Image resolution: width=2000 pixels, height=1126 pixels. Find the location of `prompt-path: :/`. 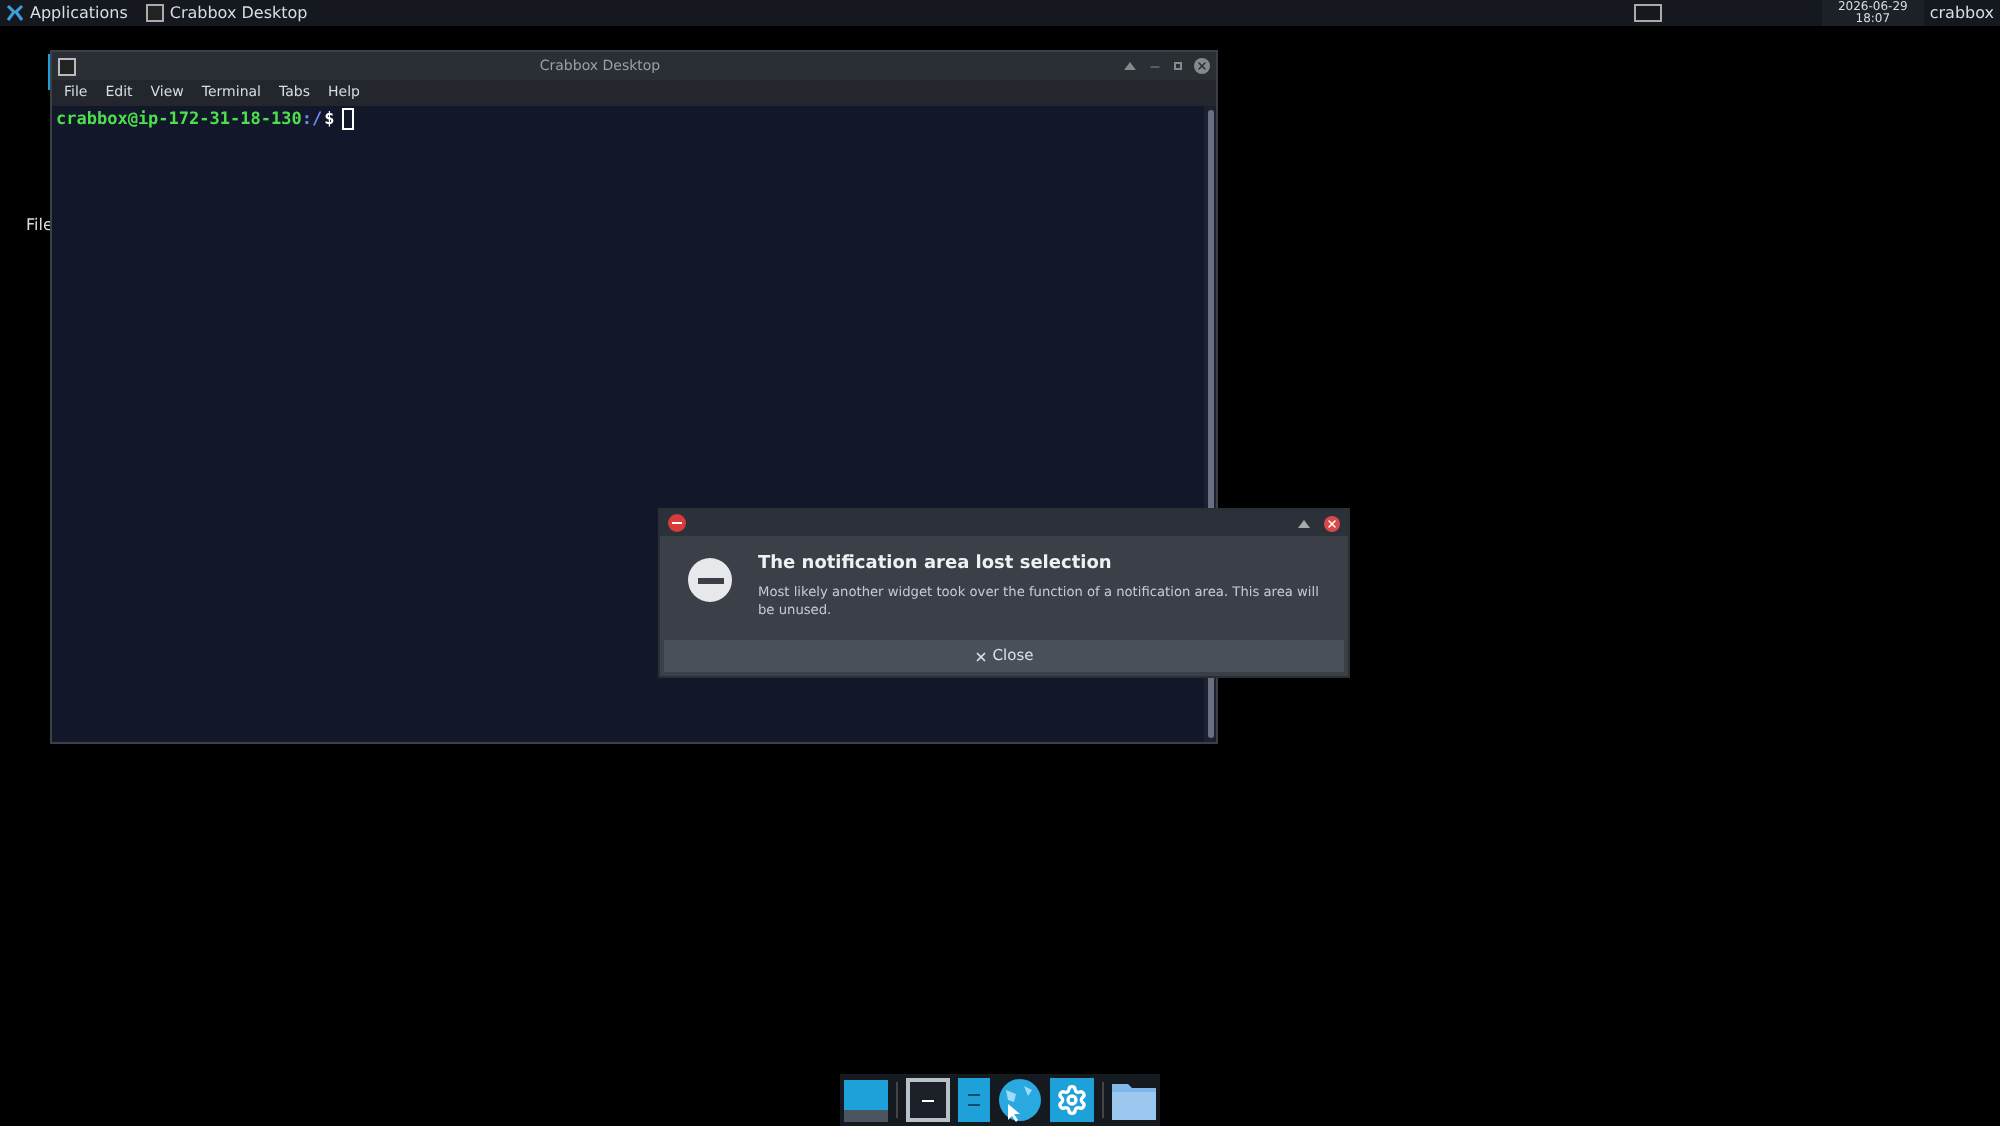

prompt-path: :/ is located at coordinates (312, 121).